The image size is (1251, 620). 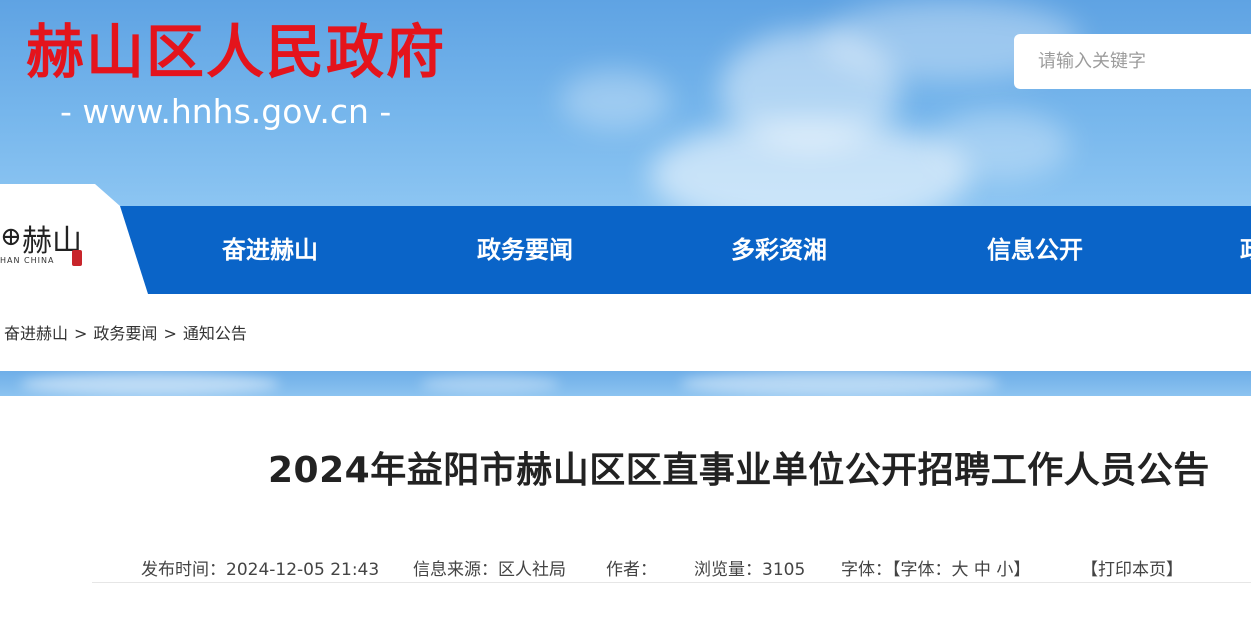 What do you see at coordinates (525, 250) in the screenshot?
I see `nav-item-zhengwu-yaowen: 政务要闻` at bounding box center [525, 250].